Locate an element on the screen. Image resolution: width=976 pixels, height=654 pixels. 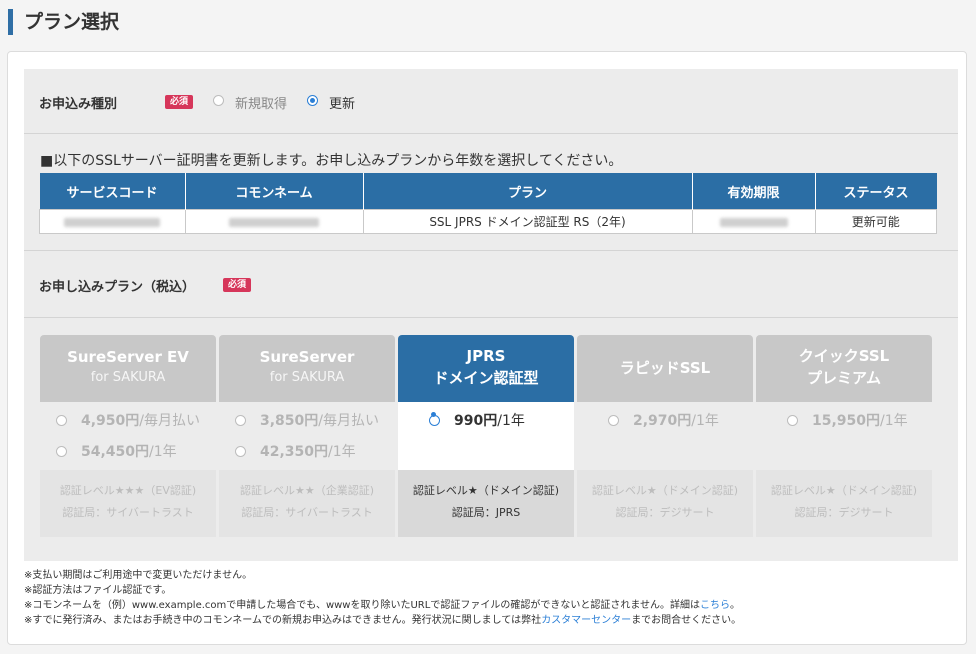
plan-prices: 4,950円/毎月払い 54,450円/1年 is located at coordinates (128, 436).